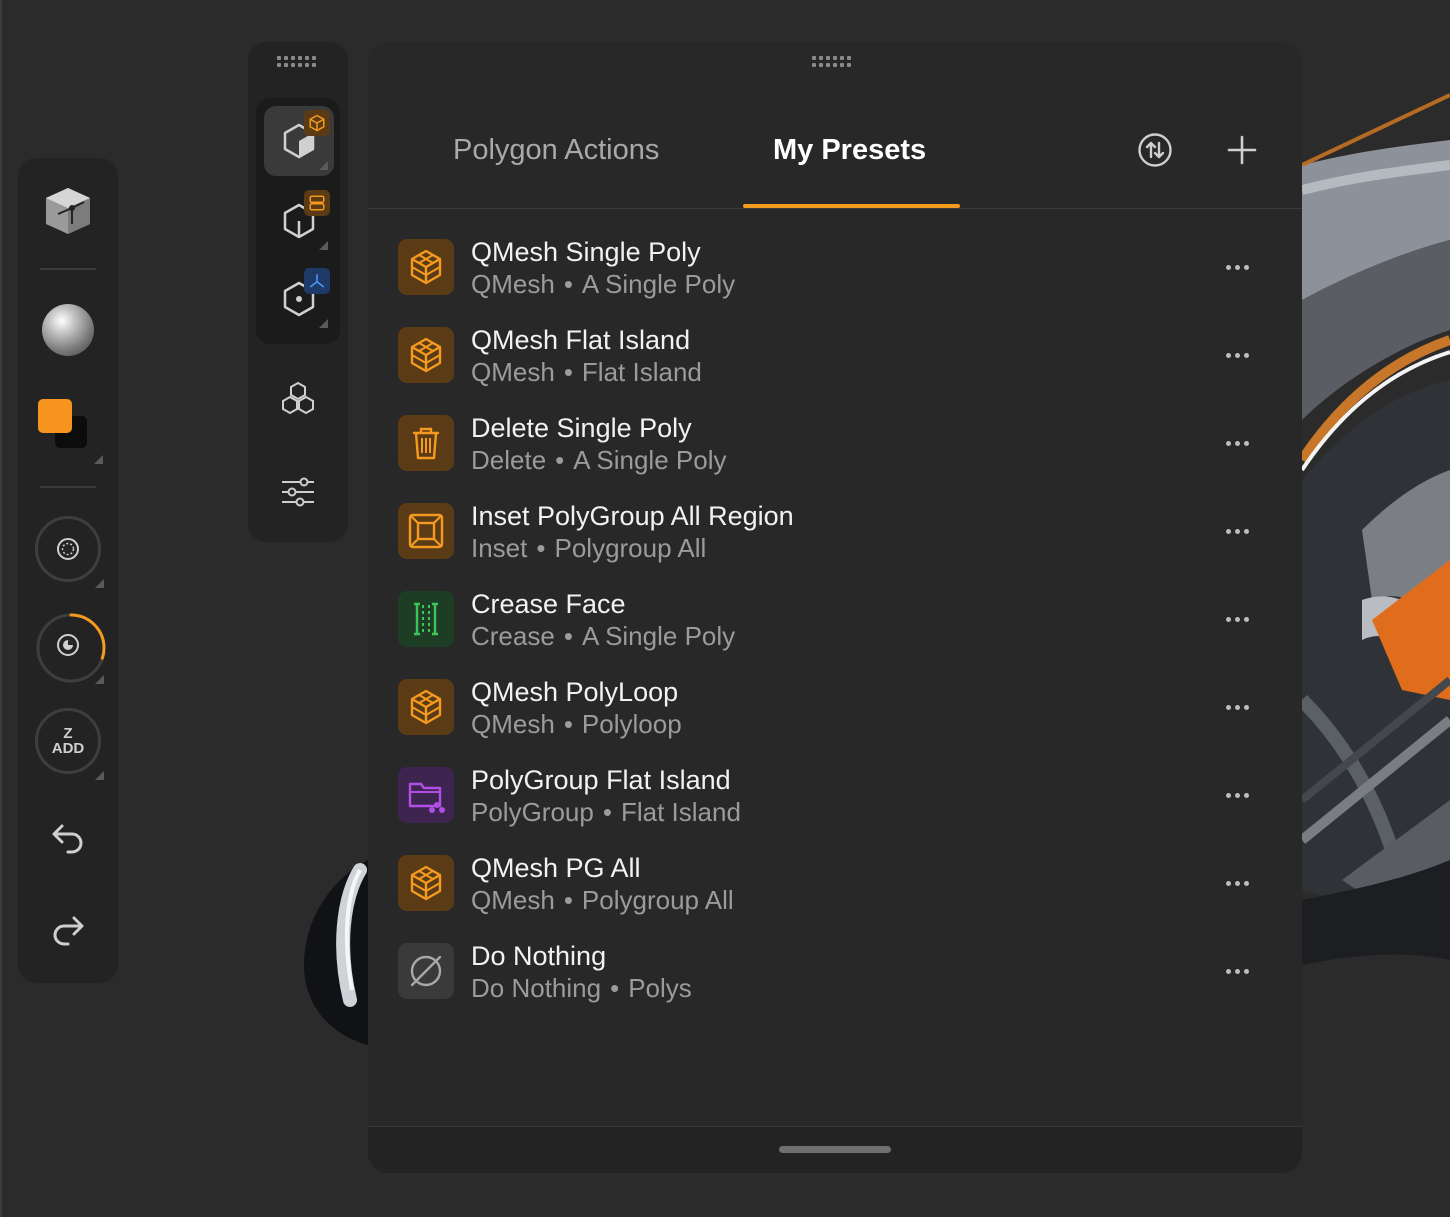 The width and height of the screenshot is (1450, 1217). I want to click on add-preset-button, so click(1242, 150).